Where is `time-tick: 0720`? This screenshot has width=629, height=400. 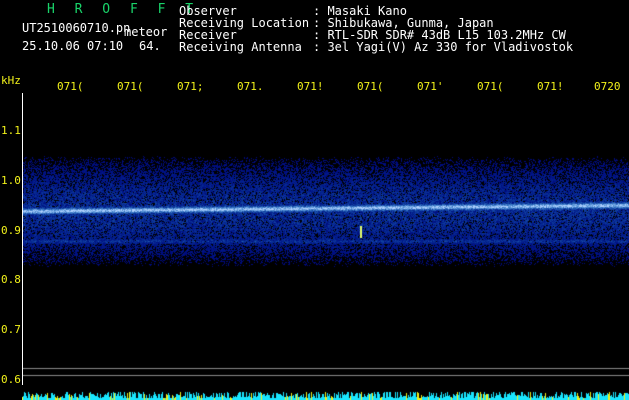 time-tick: 0720 is located at coordinates (607, 86).